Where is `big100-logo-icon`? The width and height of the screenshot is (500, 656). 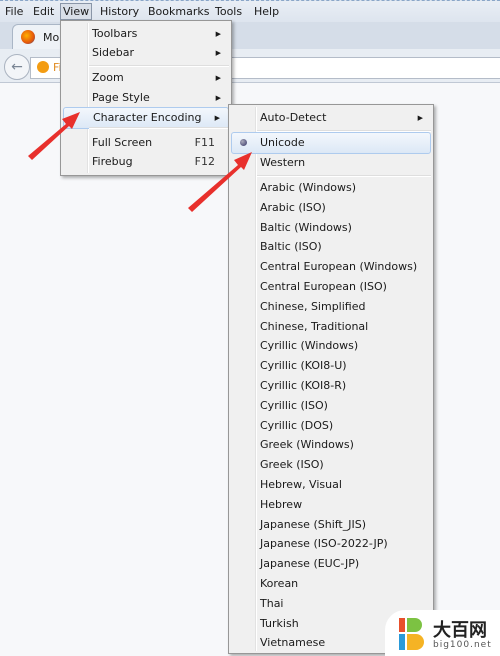 big100-logo-icon is located at coordinates (411, 634).